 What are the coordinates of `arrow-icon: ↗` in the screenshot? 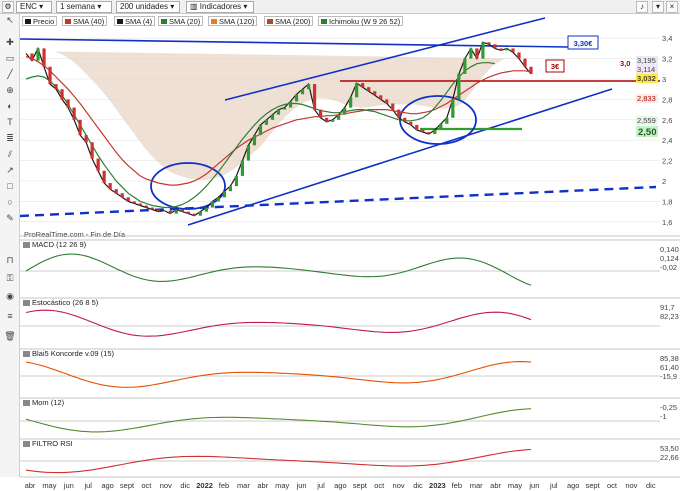 It's located at (10, 170).